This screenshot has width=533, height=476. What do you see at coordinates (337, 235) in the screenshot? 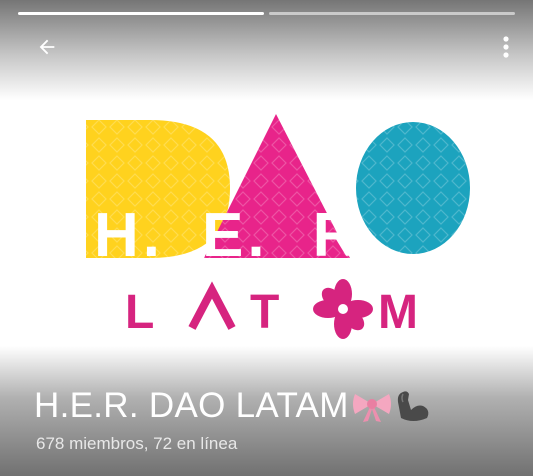
I see `logo-letter-r: R` at bounding box center [337, 235].